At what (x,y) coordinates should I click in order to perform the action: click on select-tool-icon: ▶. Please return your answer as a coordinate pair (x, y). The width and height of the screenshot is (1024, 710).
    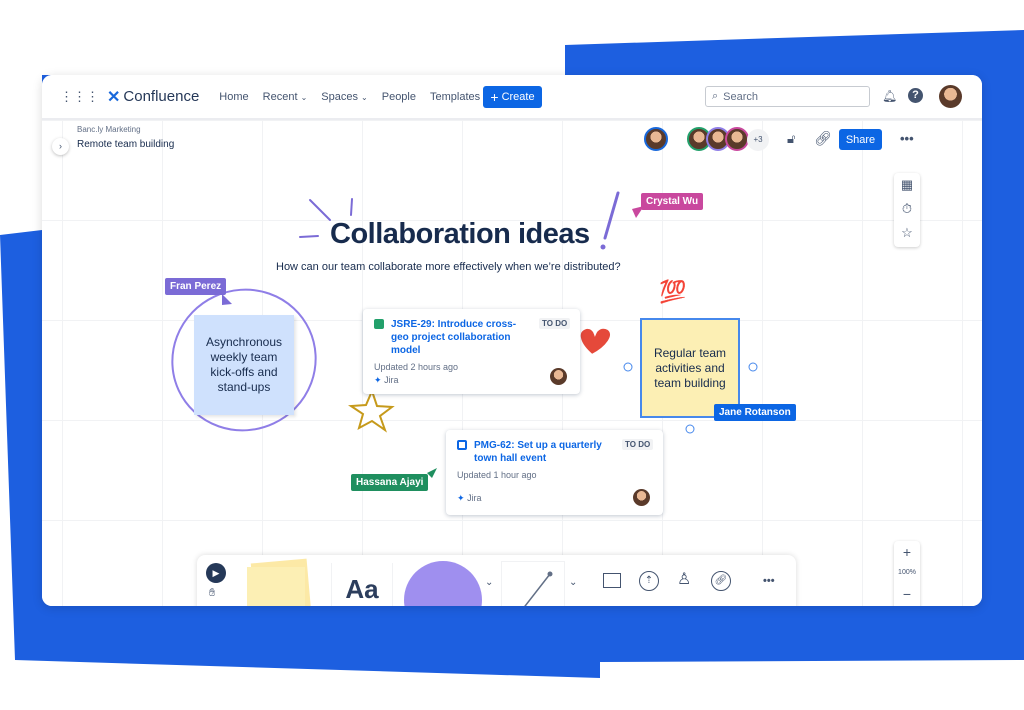
    Looking at the image, I should click on (216, 573).